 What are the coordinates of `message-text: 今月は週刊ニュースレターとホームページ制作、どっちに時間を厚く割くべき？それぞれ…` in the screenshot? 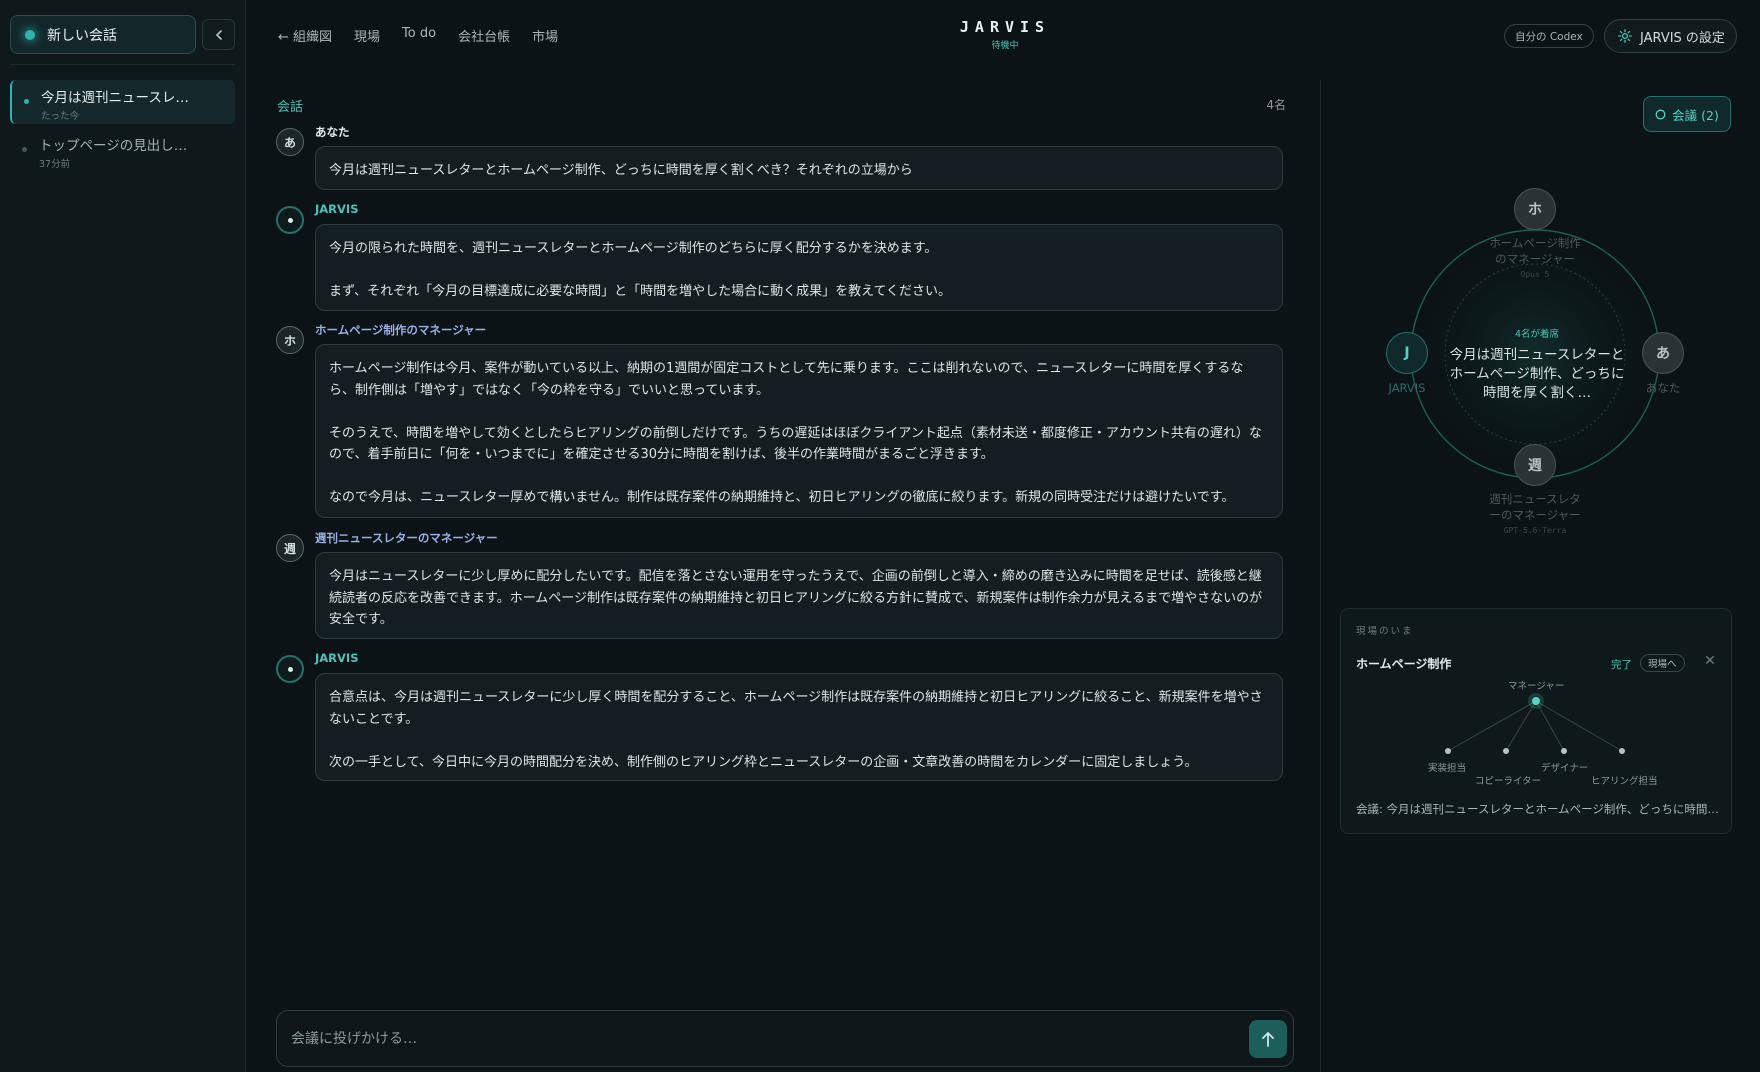 It's located at (621, 170).